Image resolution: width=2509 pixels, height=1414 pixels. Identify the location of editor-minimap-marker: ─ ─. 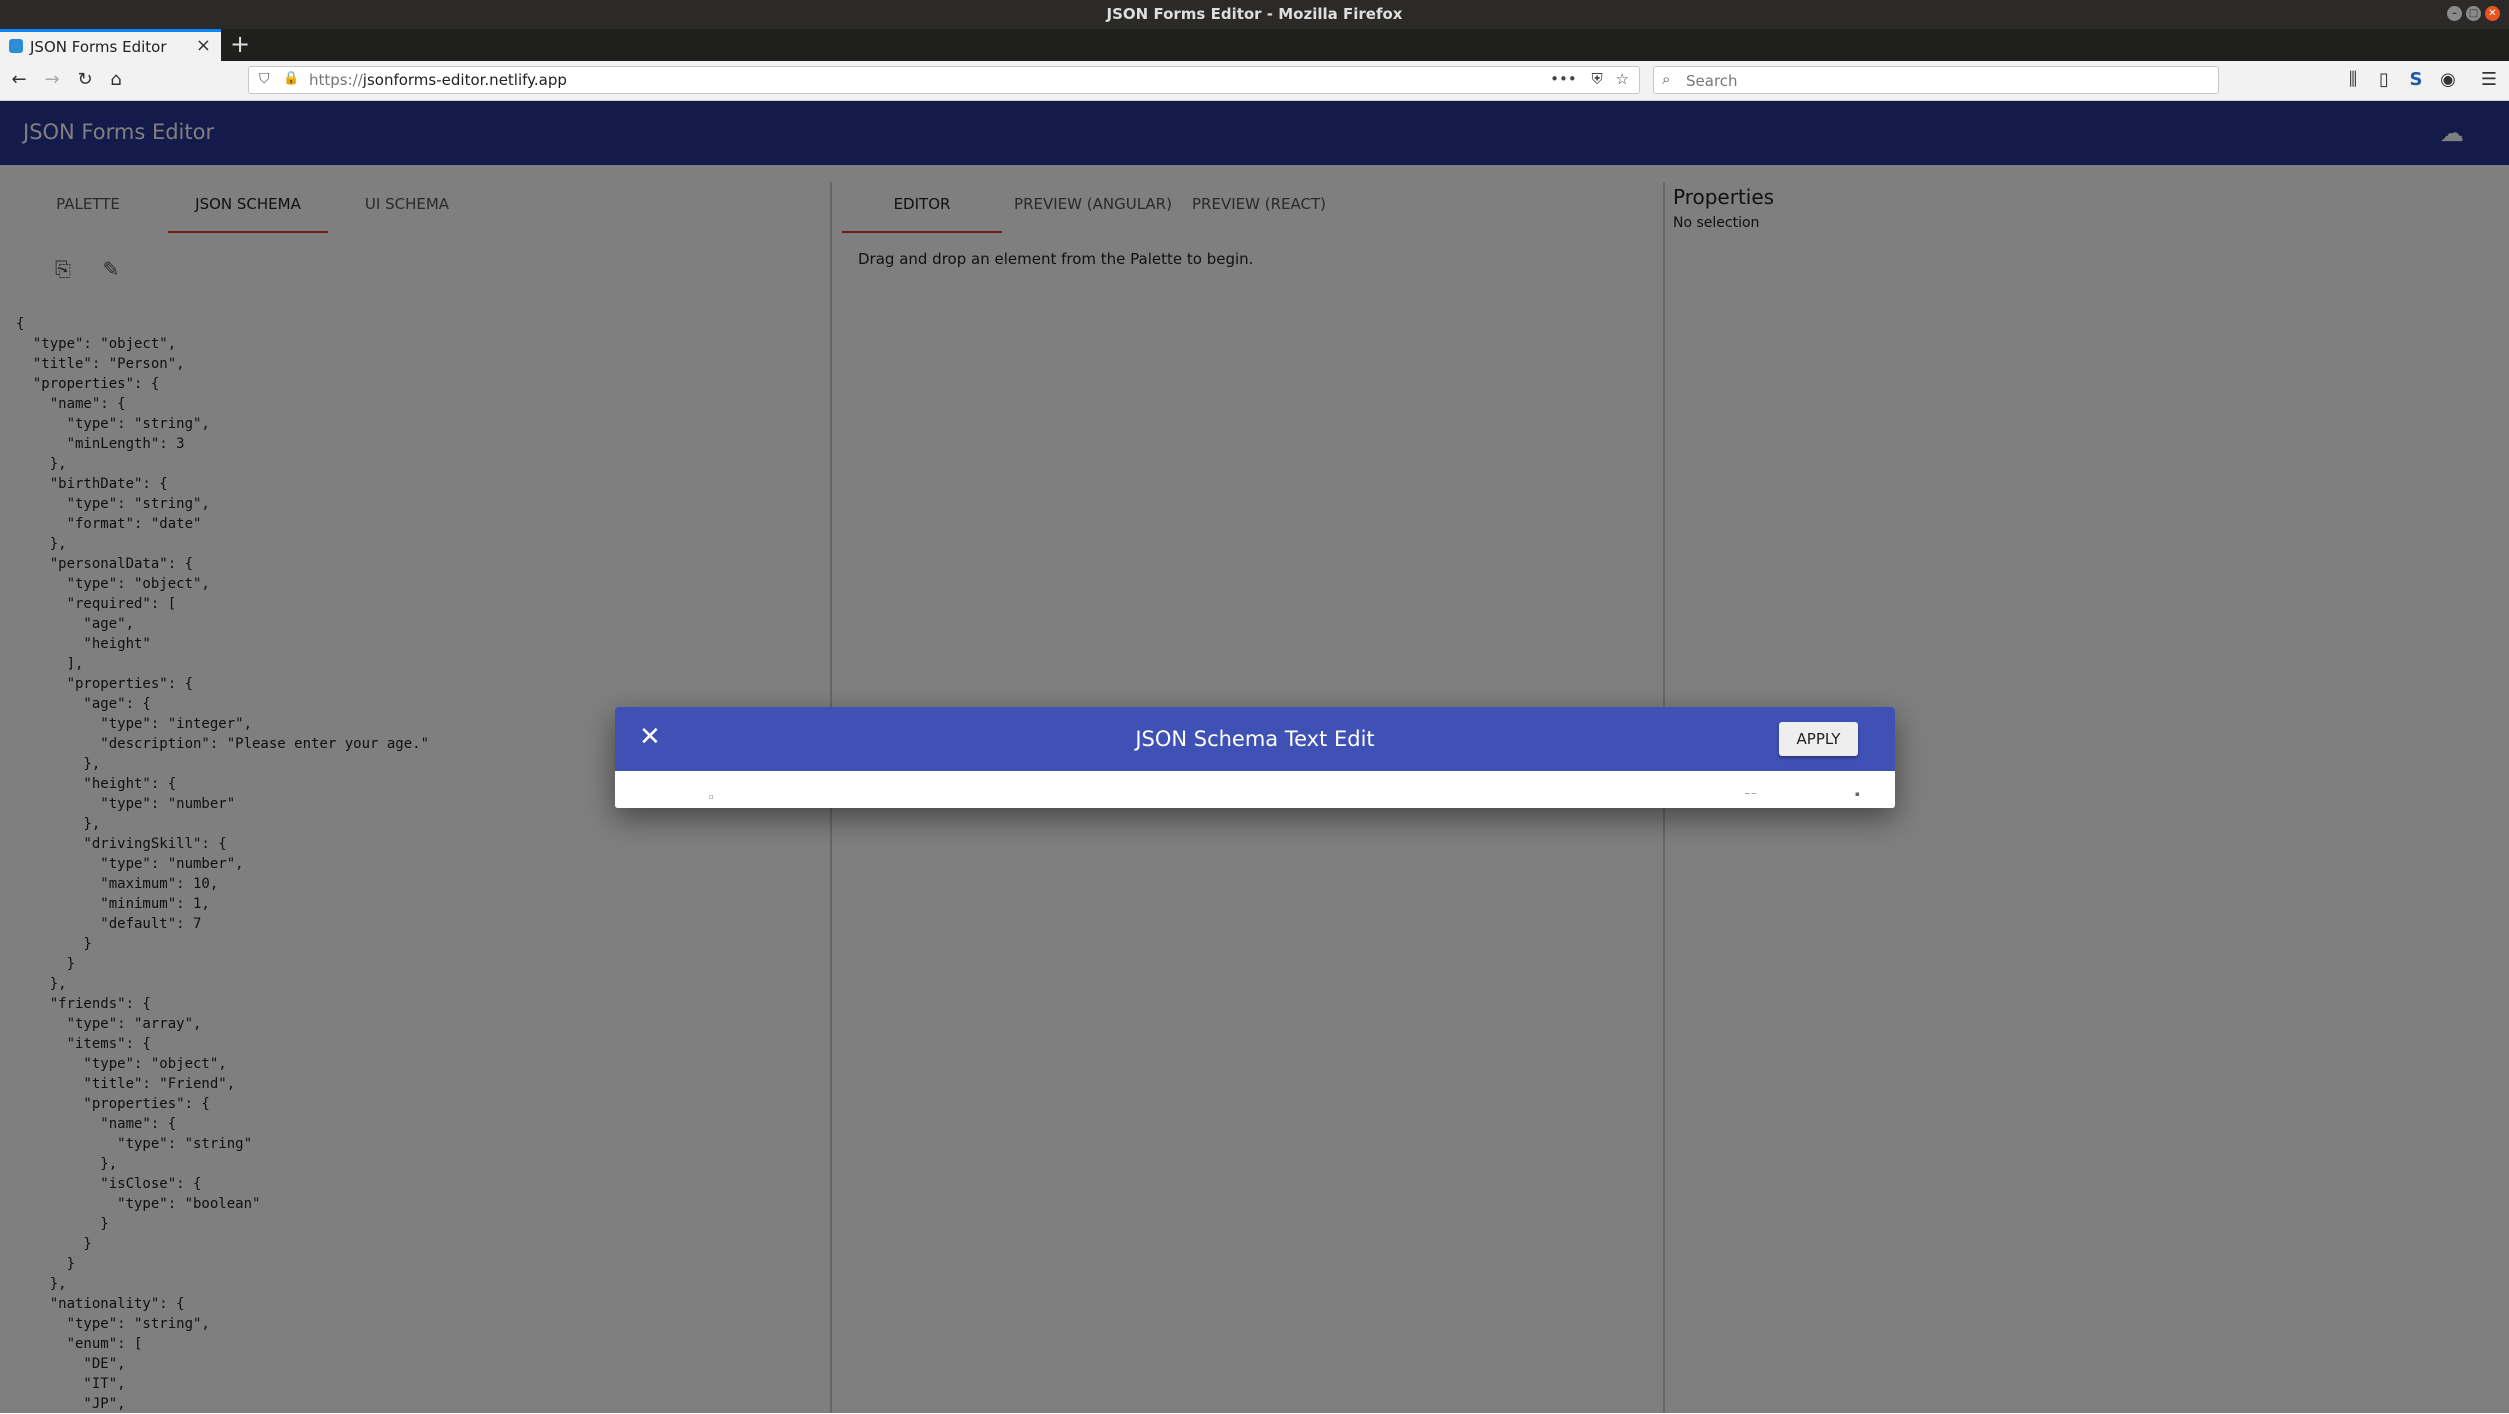
(1750, 794).